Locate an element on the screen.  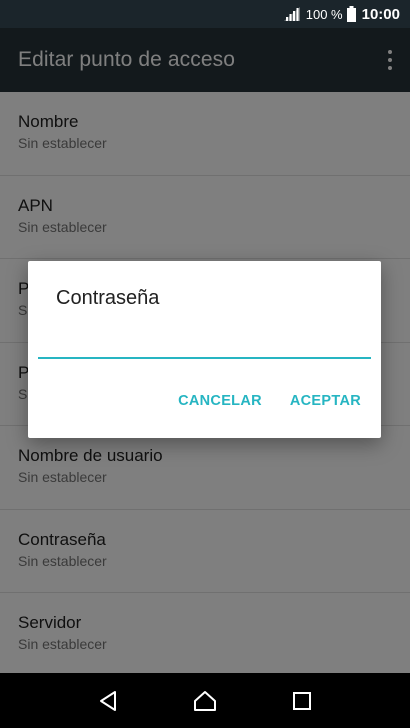
back-button is located at coordinates (108, 701).